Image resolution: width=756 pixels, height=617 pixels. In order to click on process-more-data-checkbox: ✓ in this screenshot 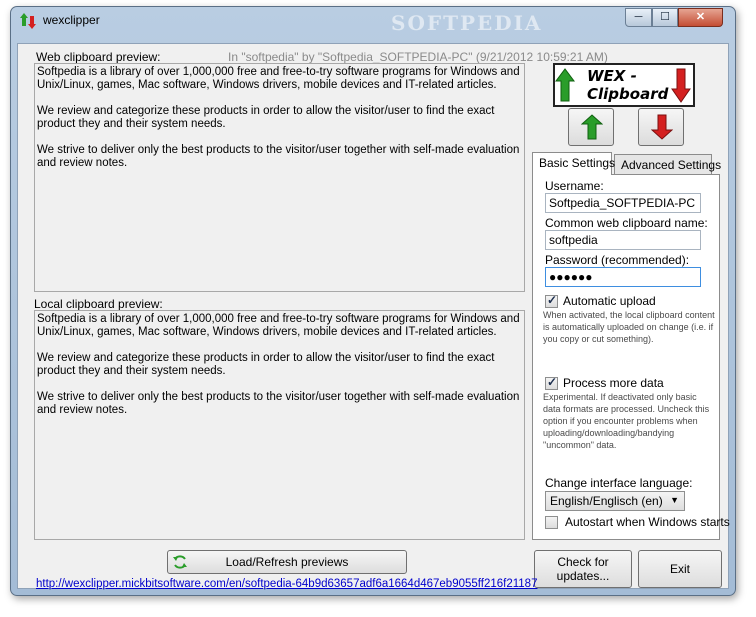, I will do `click(551, 382)`.